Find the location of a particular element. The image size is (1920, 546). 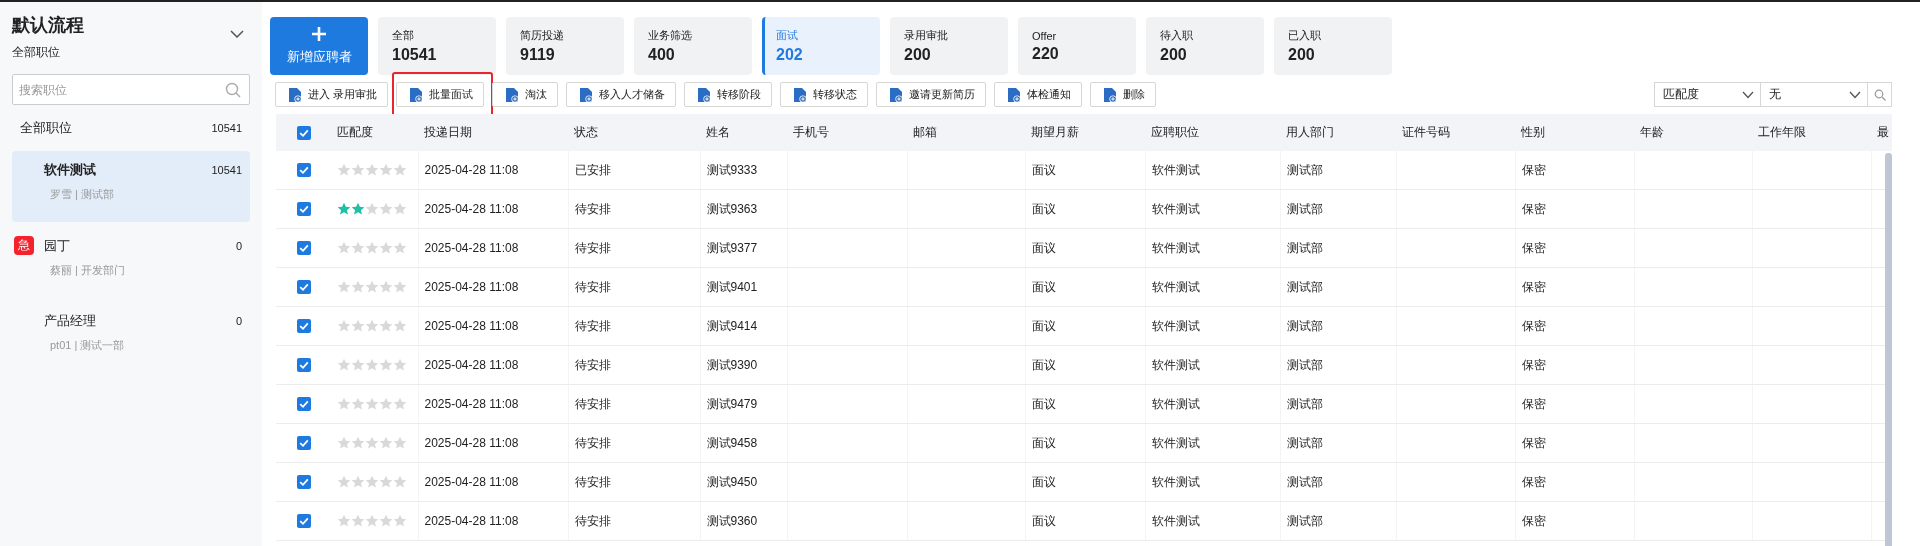

toolbar-button: 转移状态 is located at coordinates (824, 94).